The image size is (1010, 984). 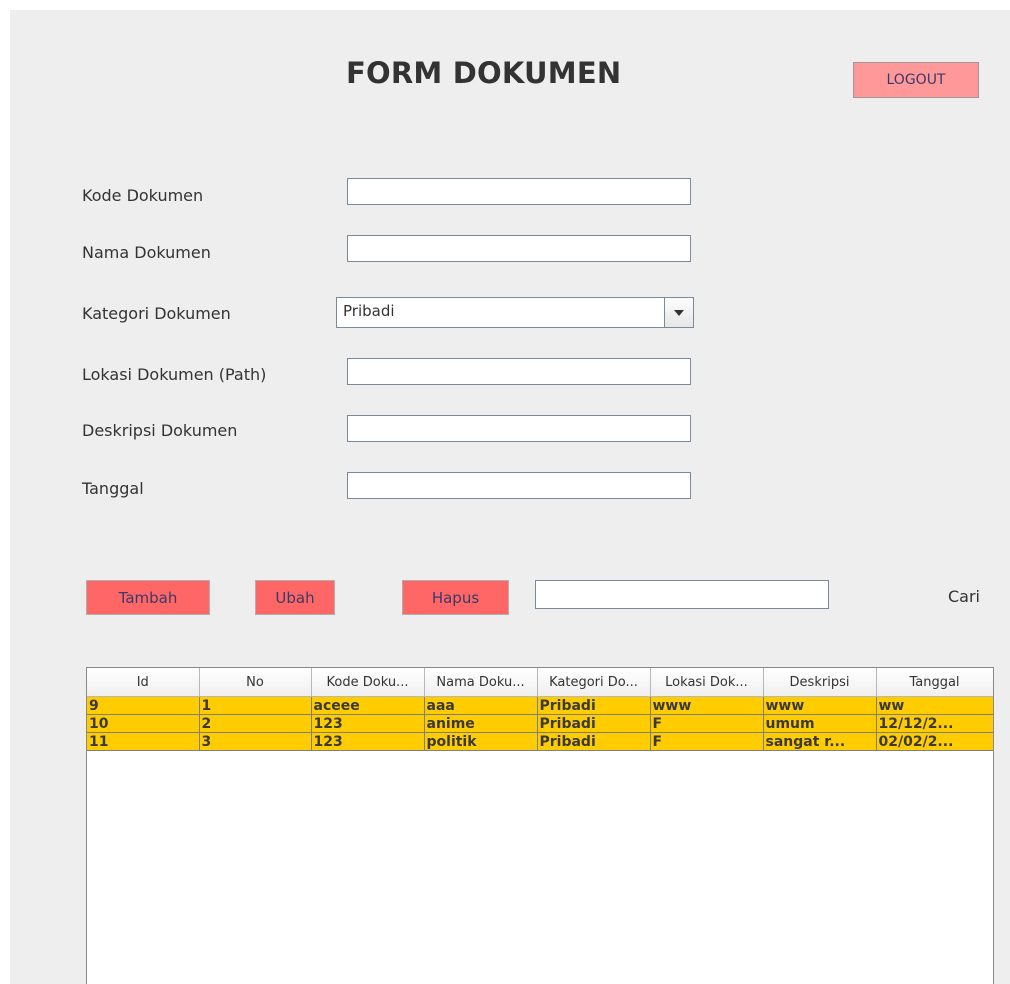 I want to click on cell-no: 1, so click(x=255, y=705).